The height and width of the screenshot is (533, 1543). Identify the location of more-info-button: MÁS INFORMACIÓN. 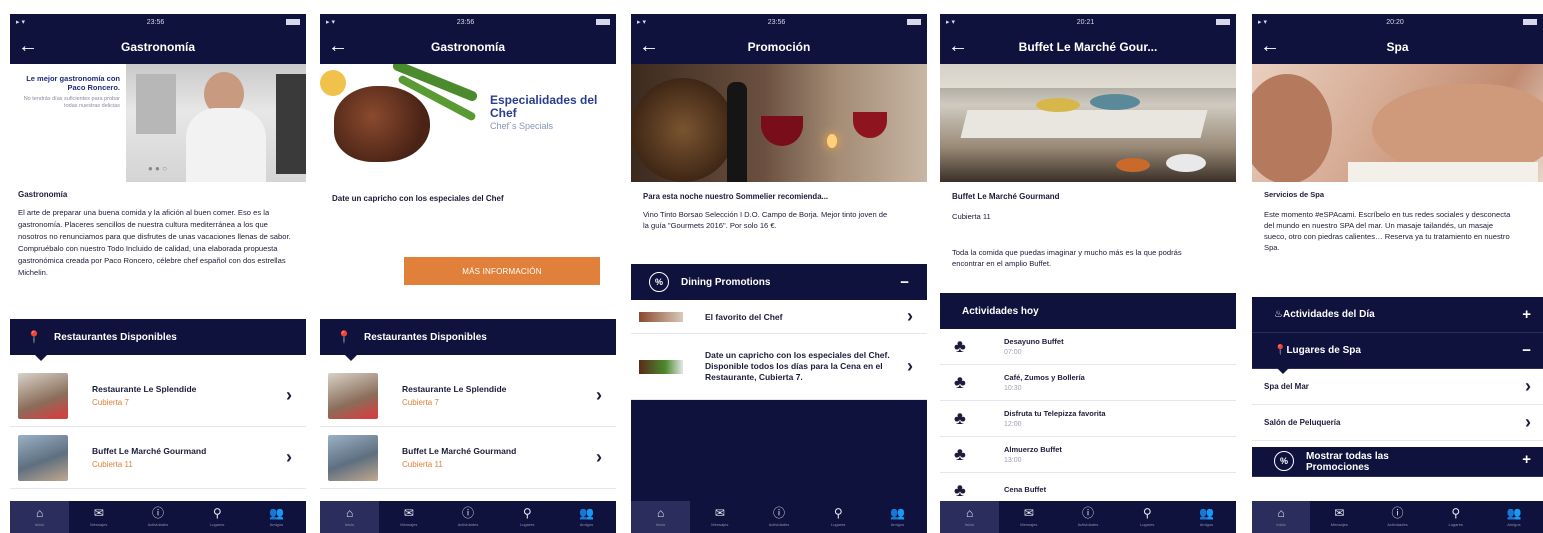
(502, 271).